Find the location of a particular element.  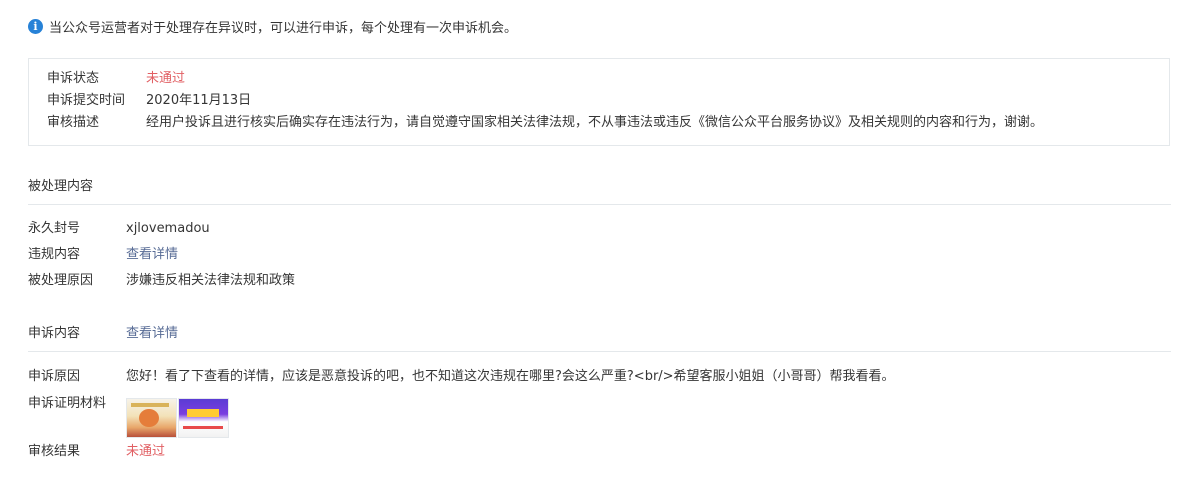

submit-time-value: 2020年11月13日 is located at coordinates (199, 100).